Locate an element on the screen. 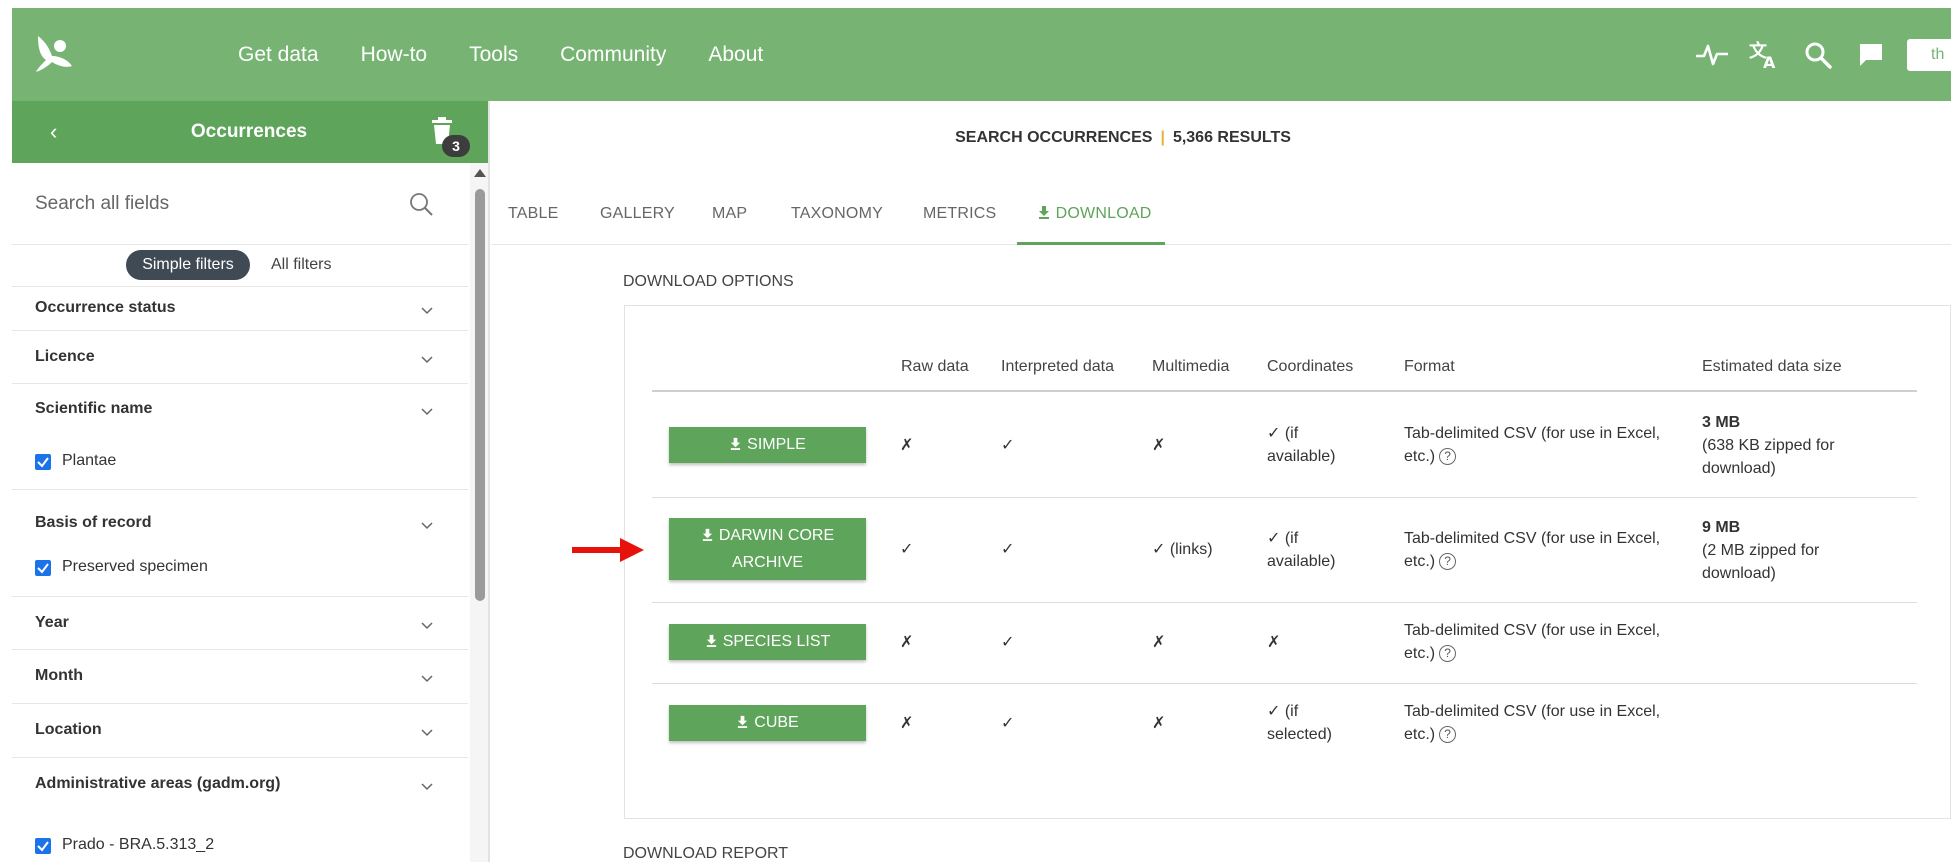  nav-community: Community is located at coordinates (613, 55).